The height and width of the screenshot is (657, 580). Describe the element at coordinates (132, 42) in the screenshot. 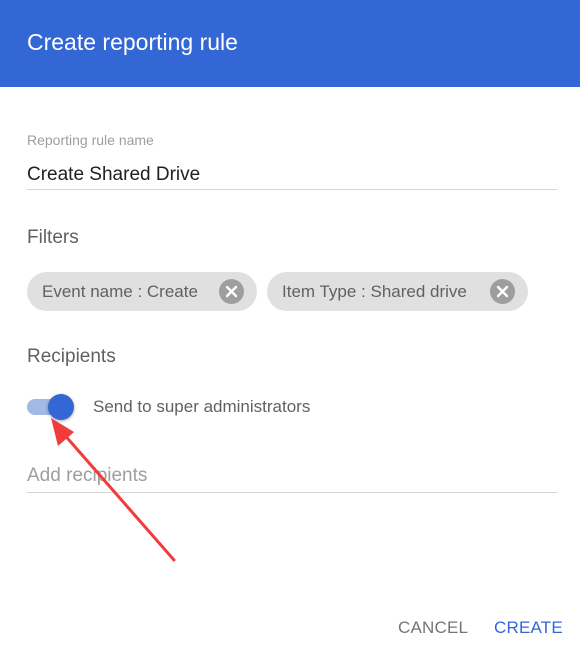

I see `dialog-title: Create reporting rule` at that location.